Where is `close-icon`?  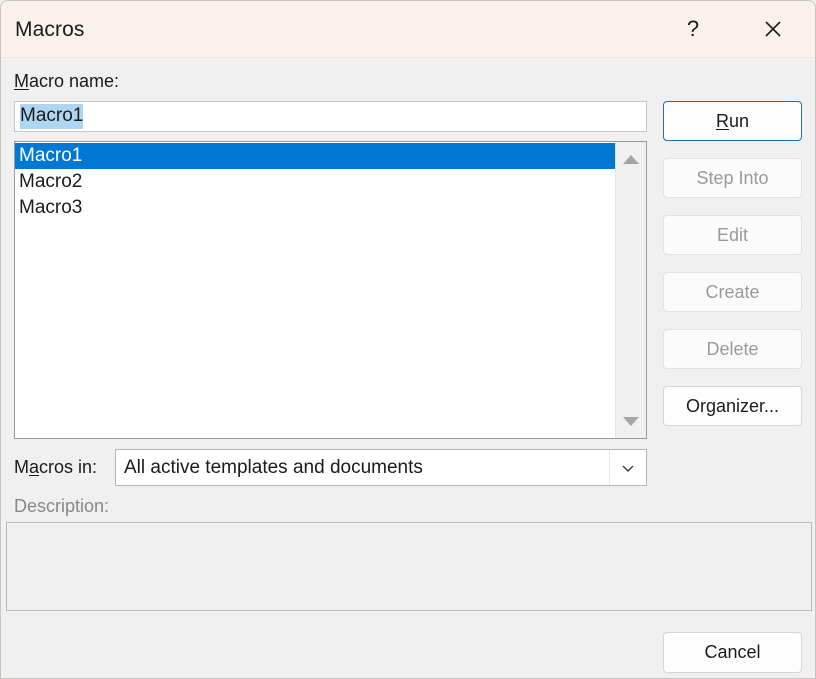 close-icon is located at coordinates (773, 29).